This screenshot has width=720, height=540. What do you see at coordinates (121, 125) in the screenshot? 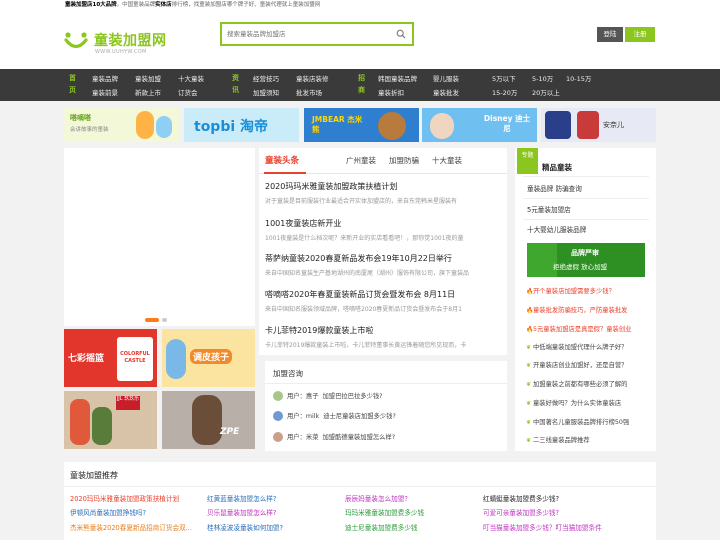
I see `brand-banner: 嗒嘀嗒 会讲故事的童装` at bounding box center [121, 125].